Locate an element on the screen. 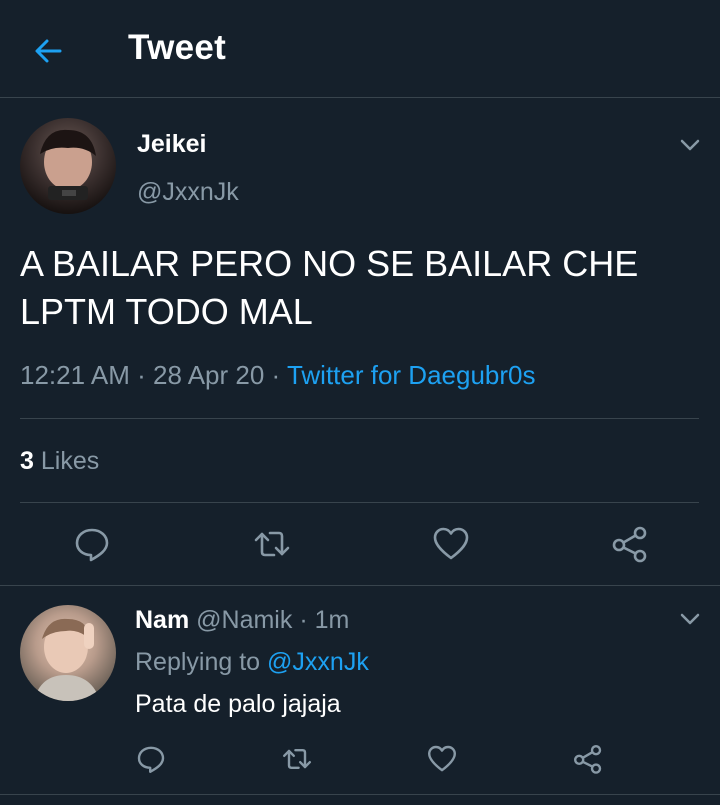 The height and width of the screenshot is (805, 720). author-avatar is located at coordinates (68, 166).